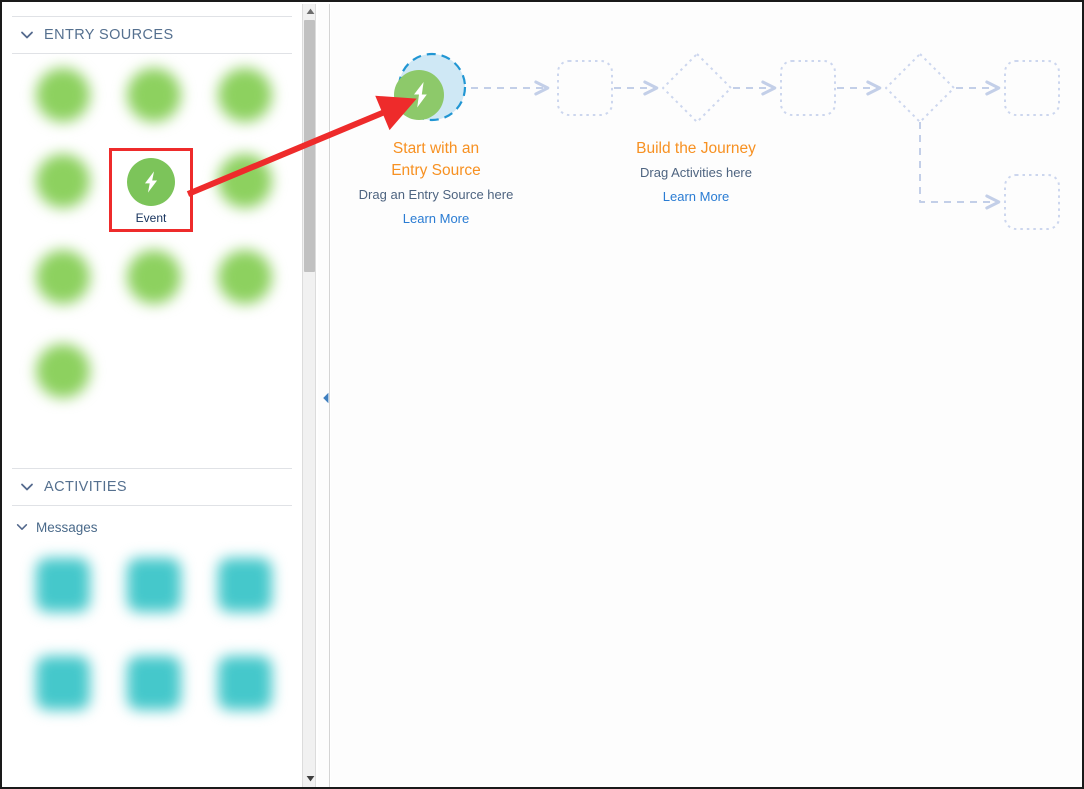  I want to click on section-title-entry-sources: ENTRY SOURCES, so click(109, 35).